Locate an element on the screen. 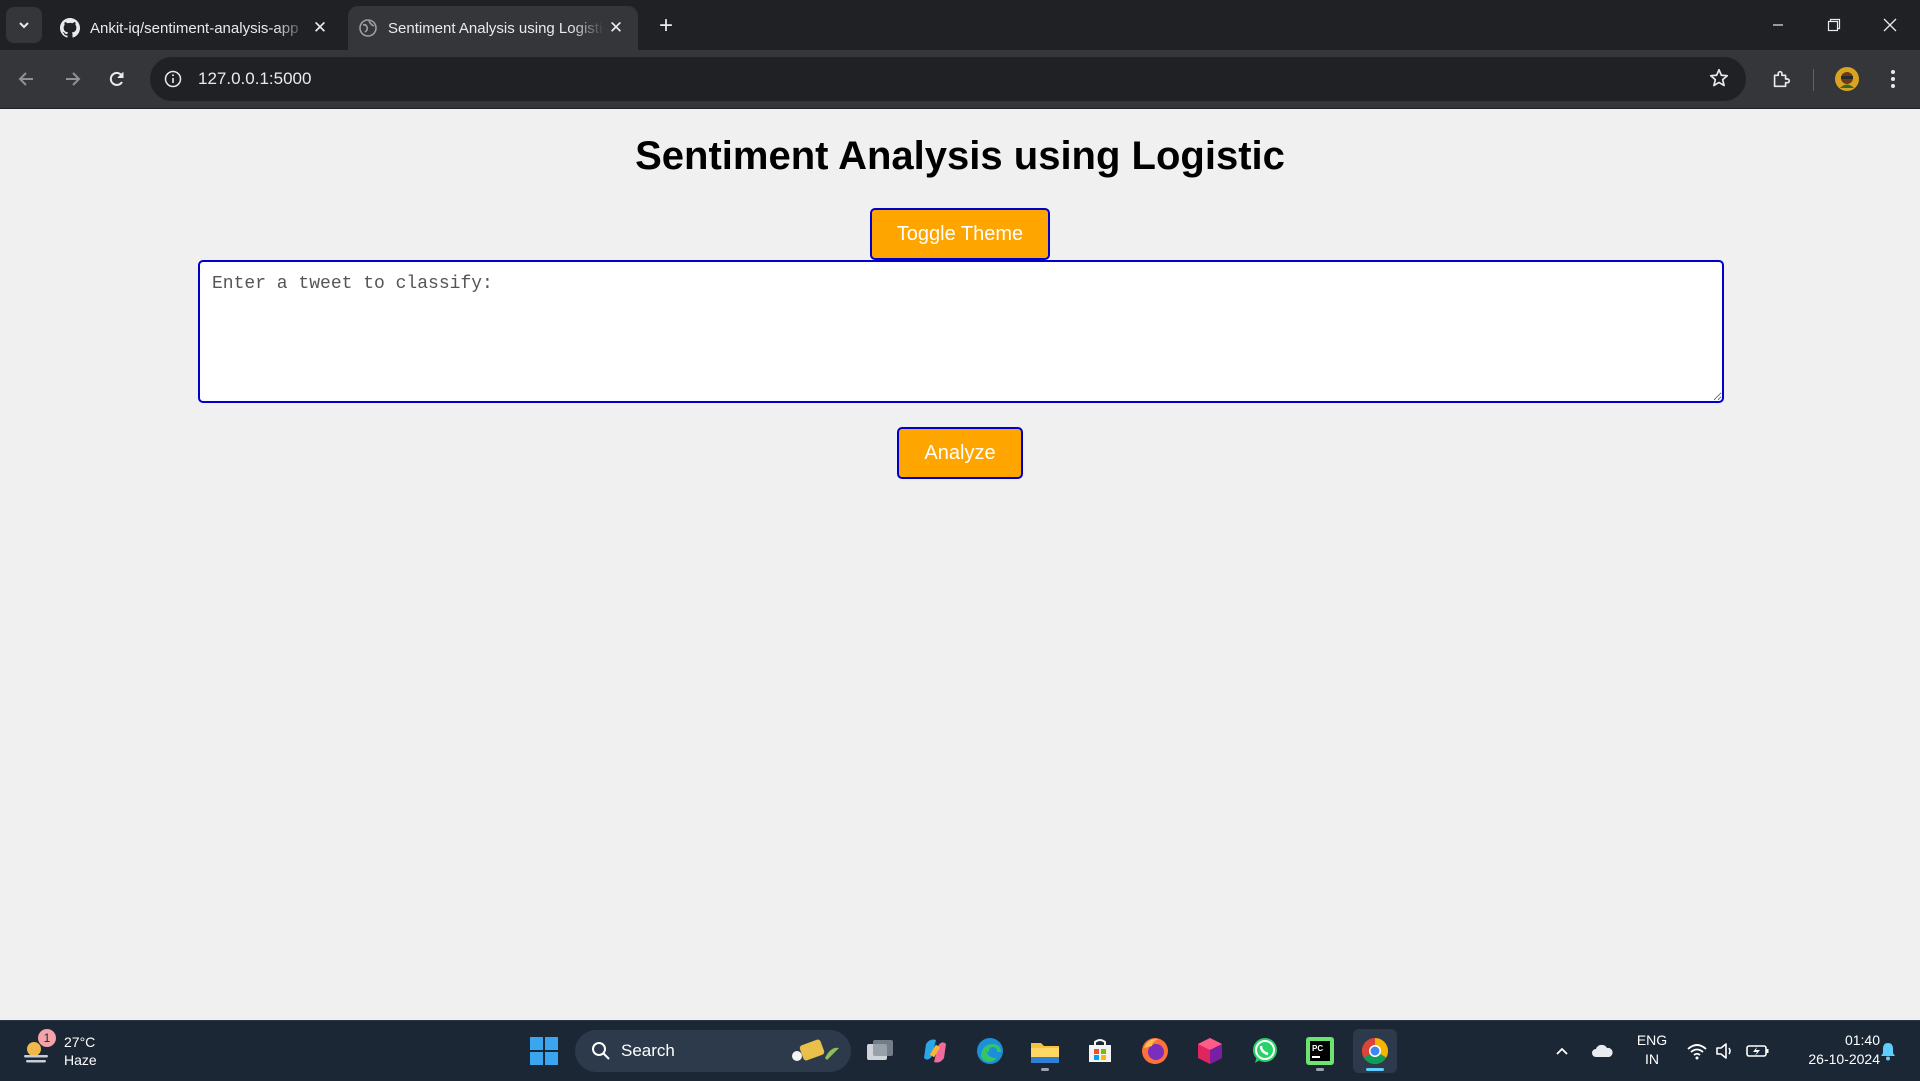  cloud-icon is located at coordinates (1602, 1050).